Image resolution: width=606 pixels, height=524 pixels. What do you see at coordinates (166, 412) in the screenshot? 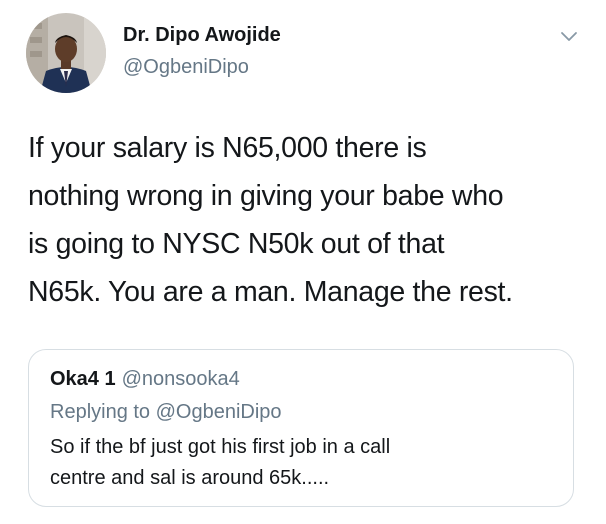
I see `quoted-tweet-replying-to: Replying to @OgbeniDipo` at bounding box center [166, 412].